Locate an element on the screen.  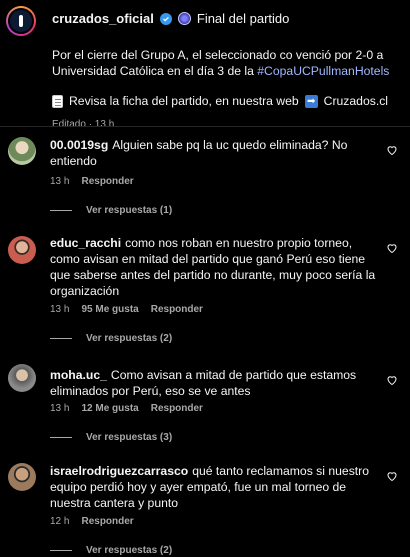
hashtag-link: #CopaUCPullmanHotels is located at coordinates (323, 71).